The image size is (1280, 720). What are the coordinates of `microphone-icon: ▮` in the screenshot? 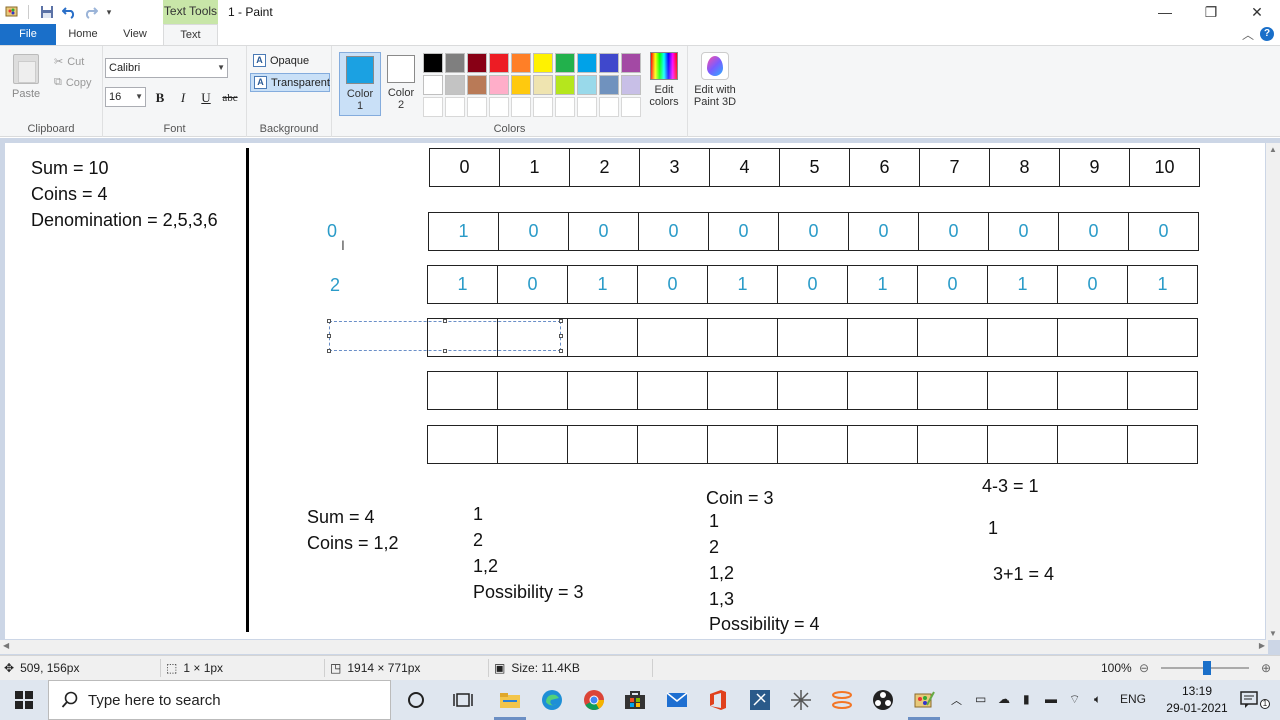 It's located at (1026, 699).